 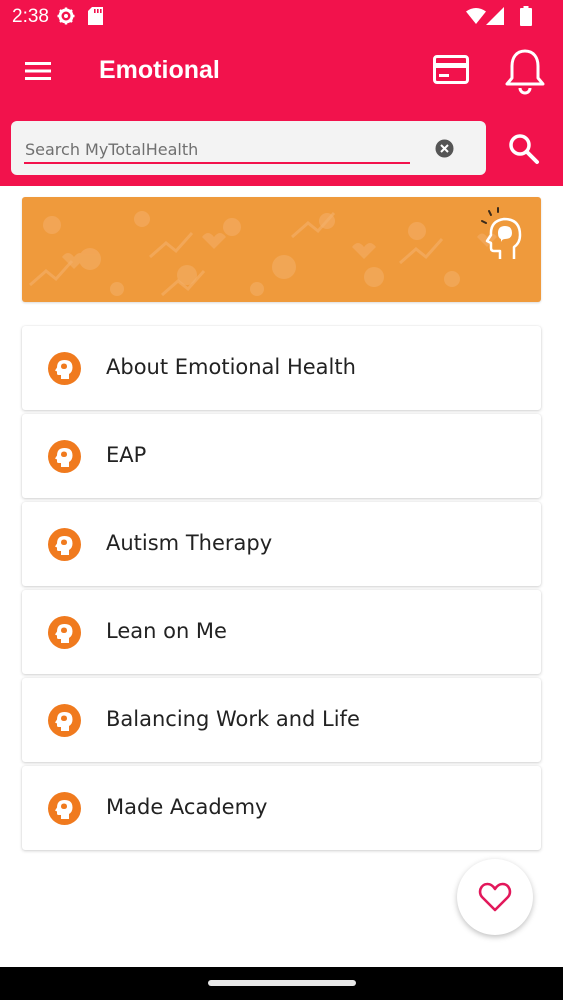 What do you see at coordinates (263, 254) in the screenshot?
I see `banner-pattern` at bounding box center [263, 254].